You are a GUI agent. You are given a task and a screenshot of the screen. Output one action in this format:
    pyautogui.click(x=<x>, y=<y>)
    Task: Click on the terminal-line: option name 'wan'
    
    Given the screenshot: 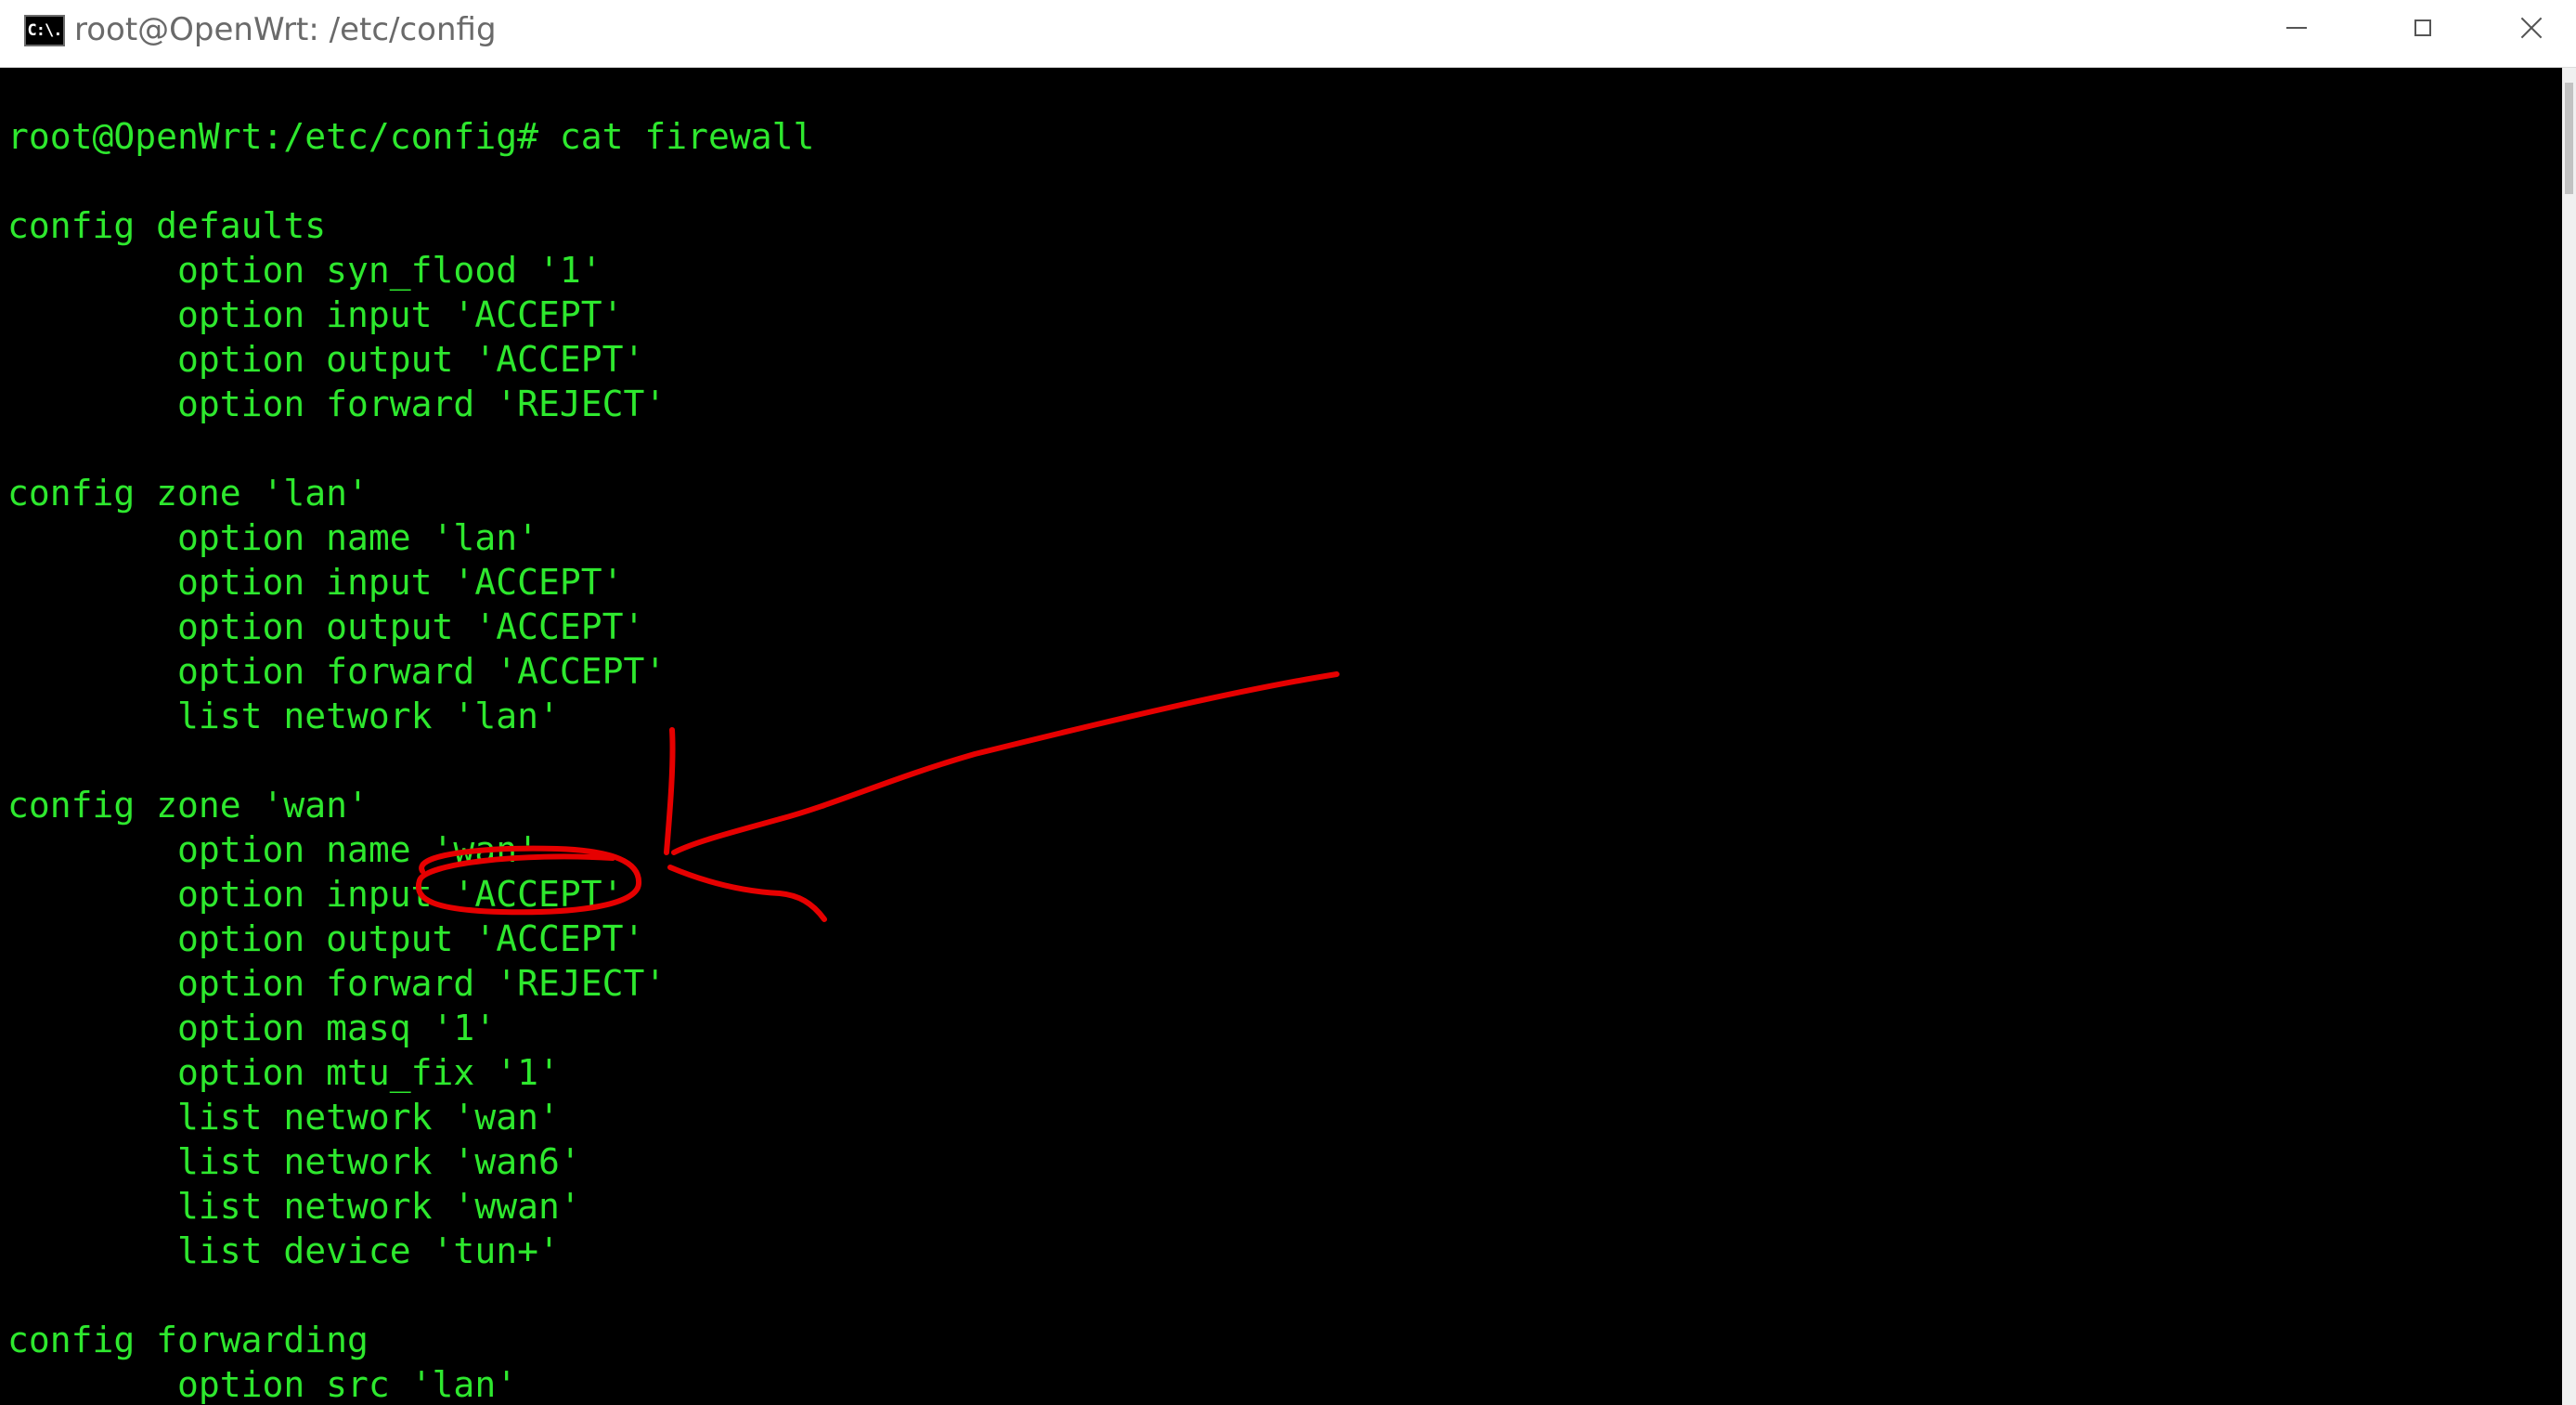 What is the action you would take?
    pyautogui.click(x=272, y=850)
    